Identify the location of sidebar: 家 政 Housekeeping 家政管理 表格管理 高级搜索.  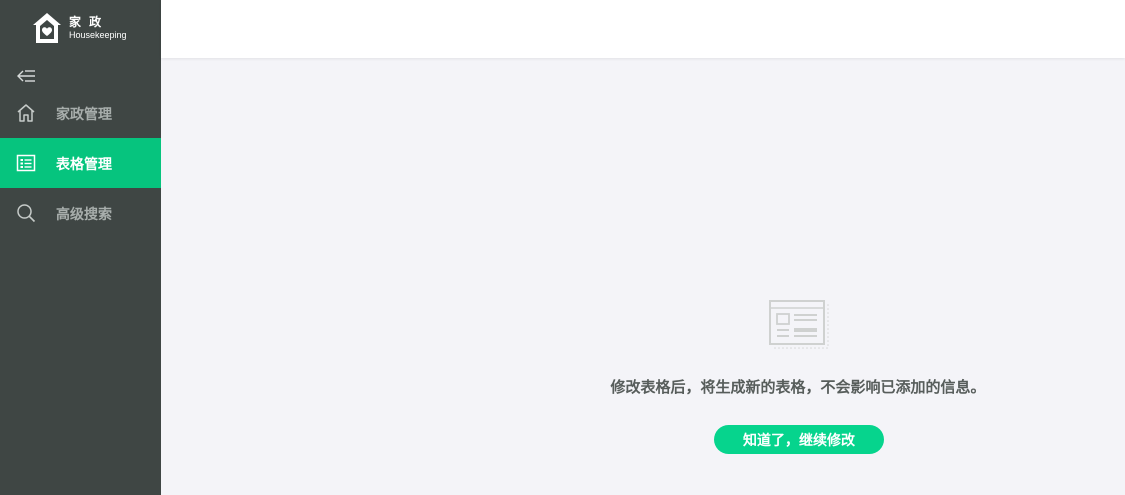
(80, 247).